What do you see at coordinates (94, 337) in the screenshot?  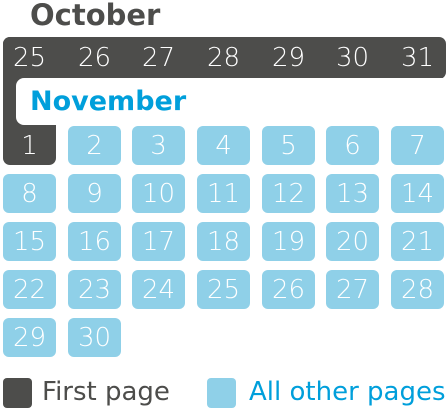 I see `november-day: 30` at bounding box center [94, 337].